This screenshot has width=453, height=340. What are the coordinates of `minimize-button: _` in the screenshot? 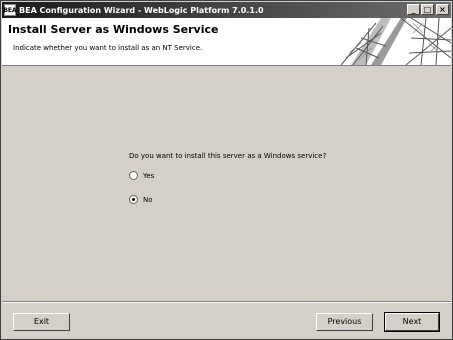 It's located at (413, 9).